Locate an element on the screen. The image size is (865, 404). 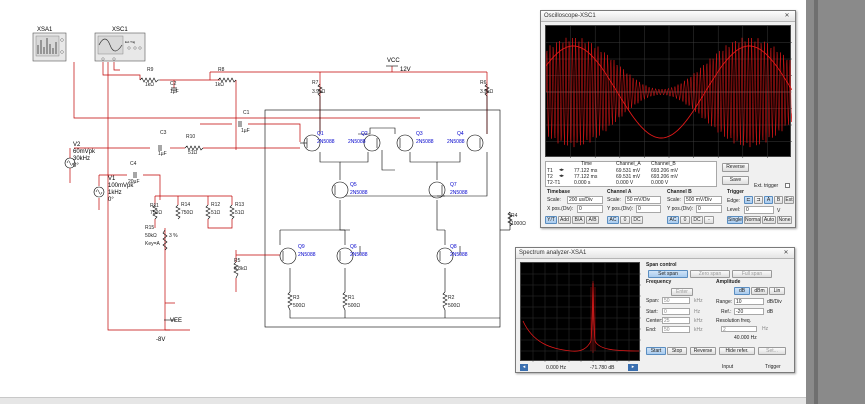
vee-value: -8V is located at coordinates (160, 340).